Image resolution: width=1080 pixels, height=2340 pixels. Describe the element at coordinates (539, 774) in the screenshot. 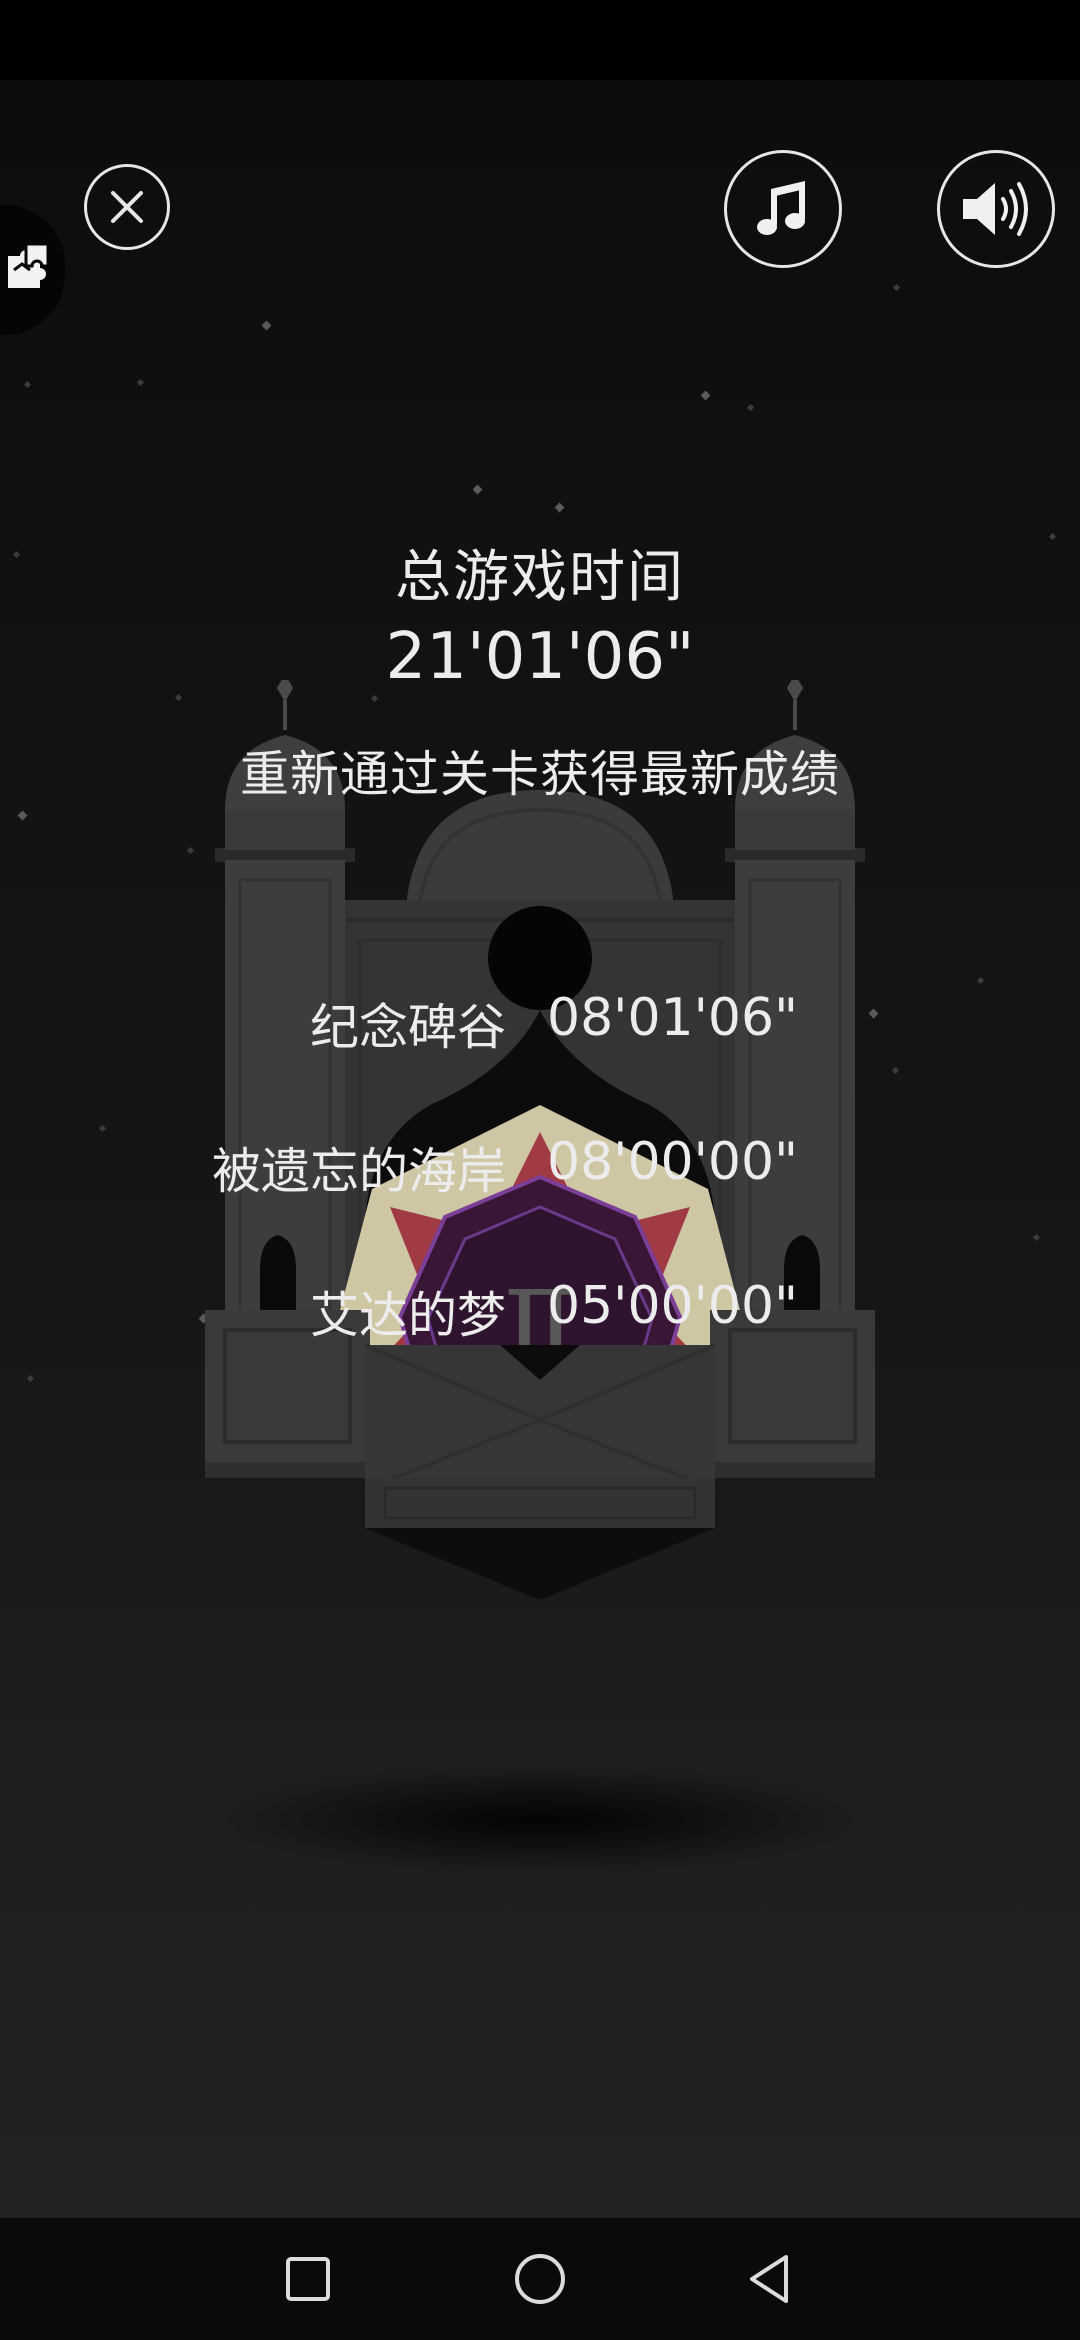

I see `replay-hint: 重新通过关卡获得最新成绩` at that location.